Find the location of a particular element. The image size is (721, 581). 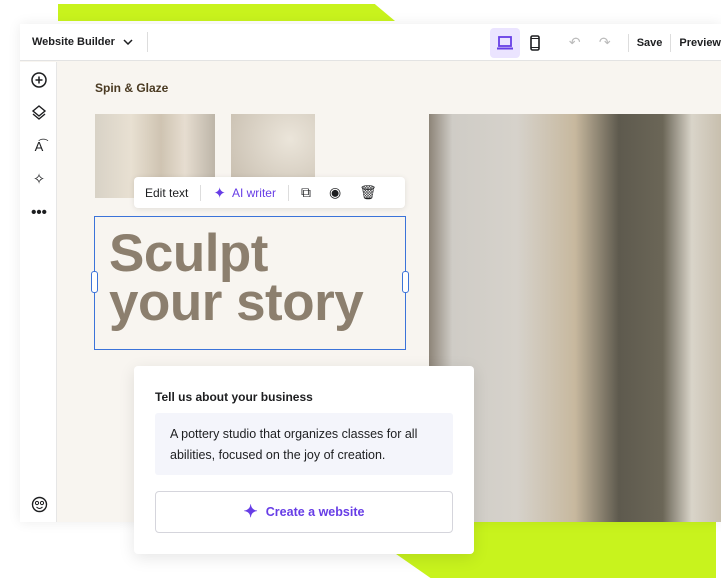

top-toolbar: Website Builder ↶ ↷ Save Preview is located at coordinates (370, 42).